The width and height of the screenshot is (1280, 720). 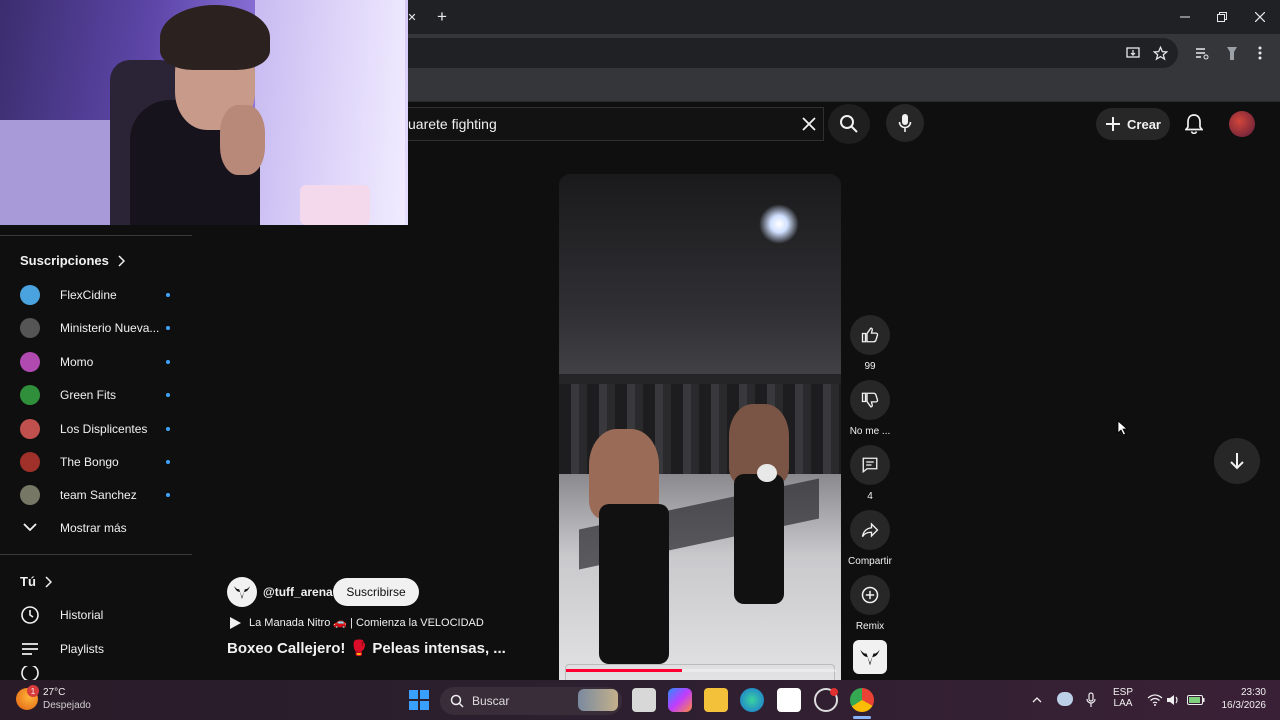 I want to click on extension-icon, so click(x=1232, y=53).